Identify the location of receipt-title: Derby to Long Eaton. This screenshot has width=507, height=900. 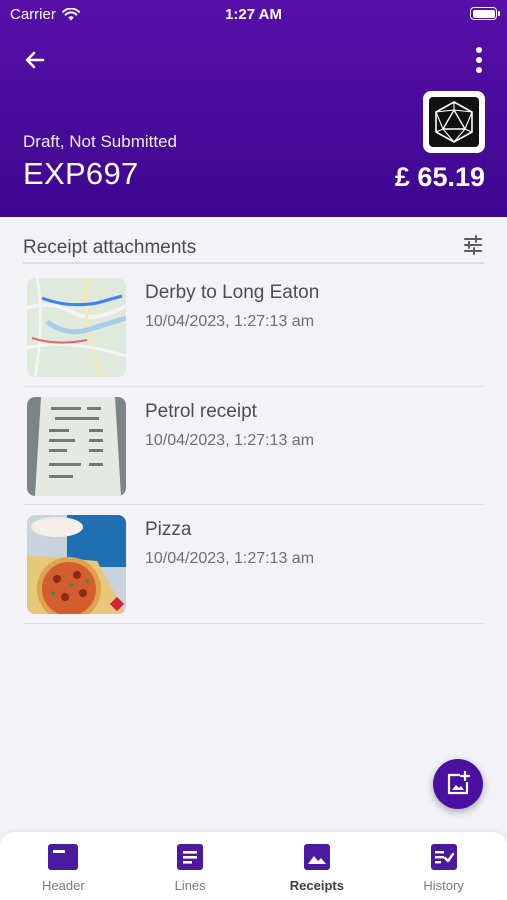
(232, 292).